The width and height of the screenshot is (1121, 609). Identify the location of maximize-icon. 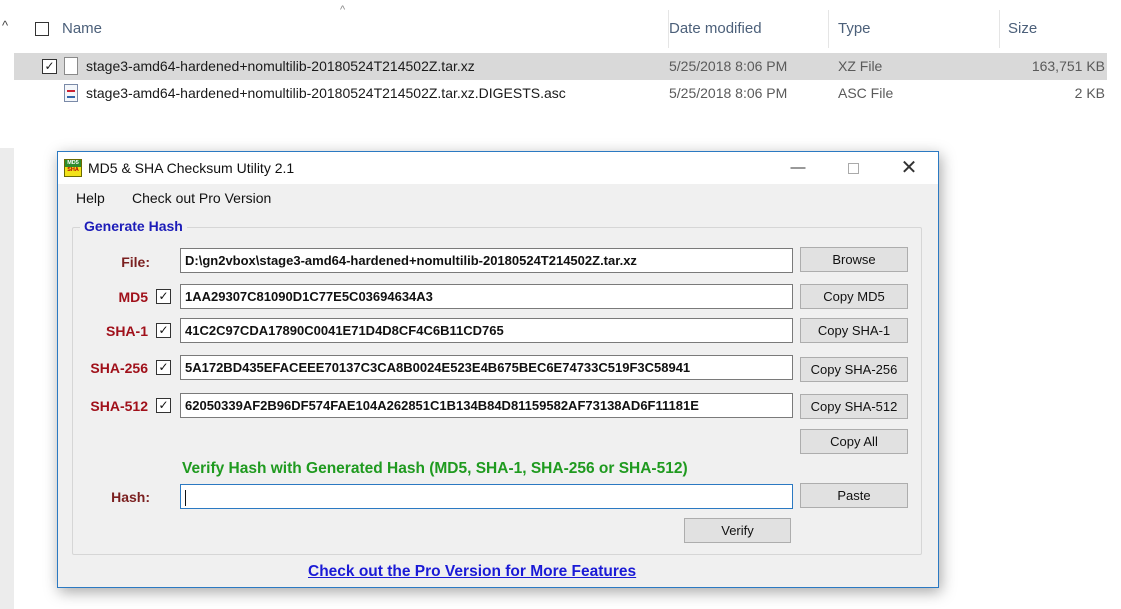
(853, 168).